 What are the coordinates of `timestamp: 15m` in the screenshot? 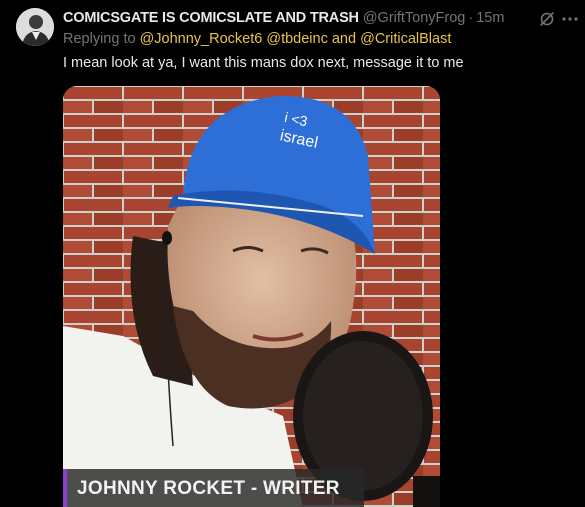 It's located at (490, 18).